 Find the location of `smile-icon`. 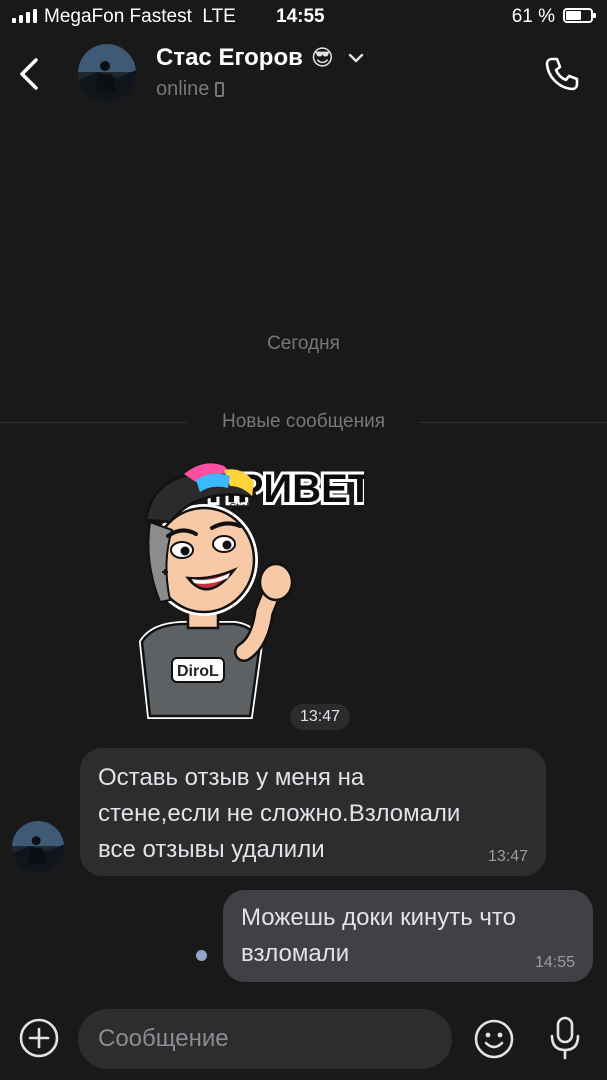

smile-icon is located at coordinates (494, 1039).